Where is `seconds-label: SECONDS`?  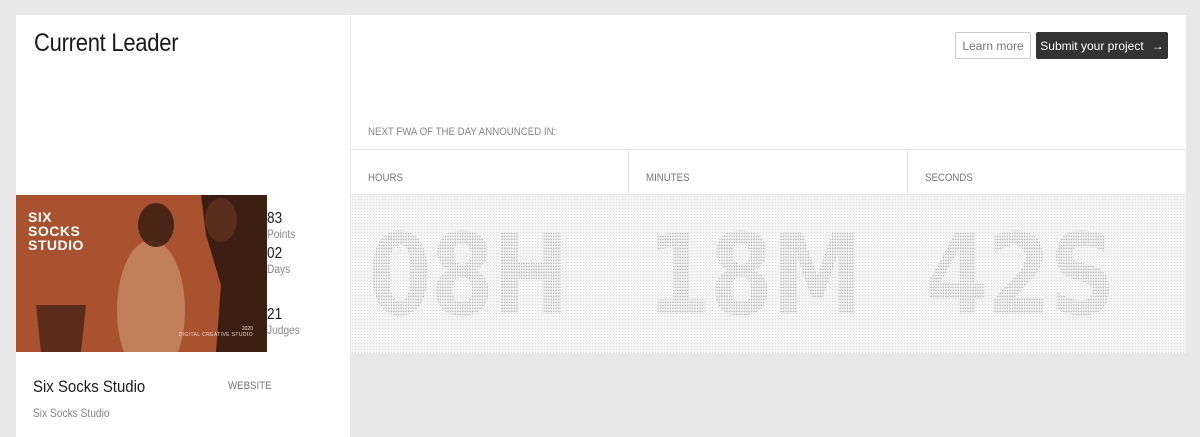
seconds-label: SECONDS is located at coordinates (949, 178).